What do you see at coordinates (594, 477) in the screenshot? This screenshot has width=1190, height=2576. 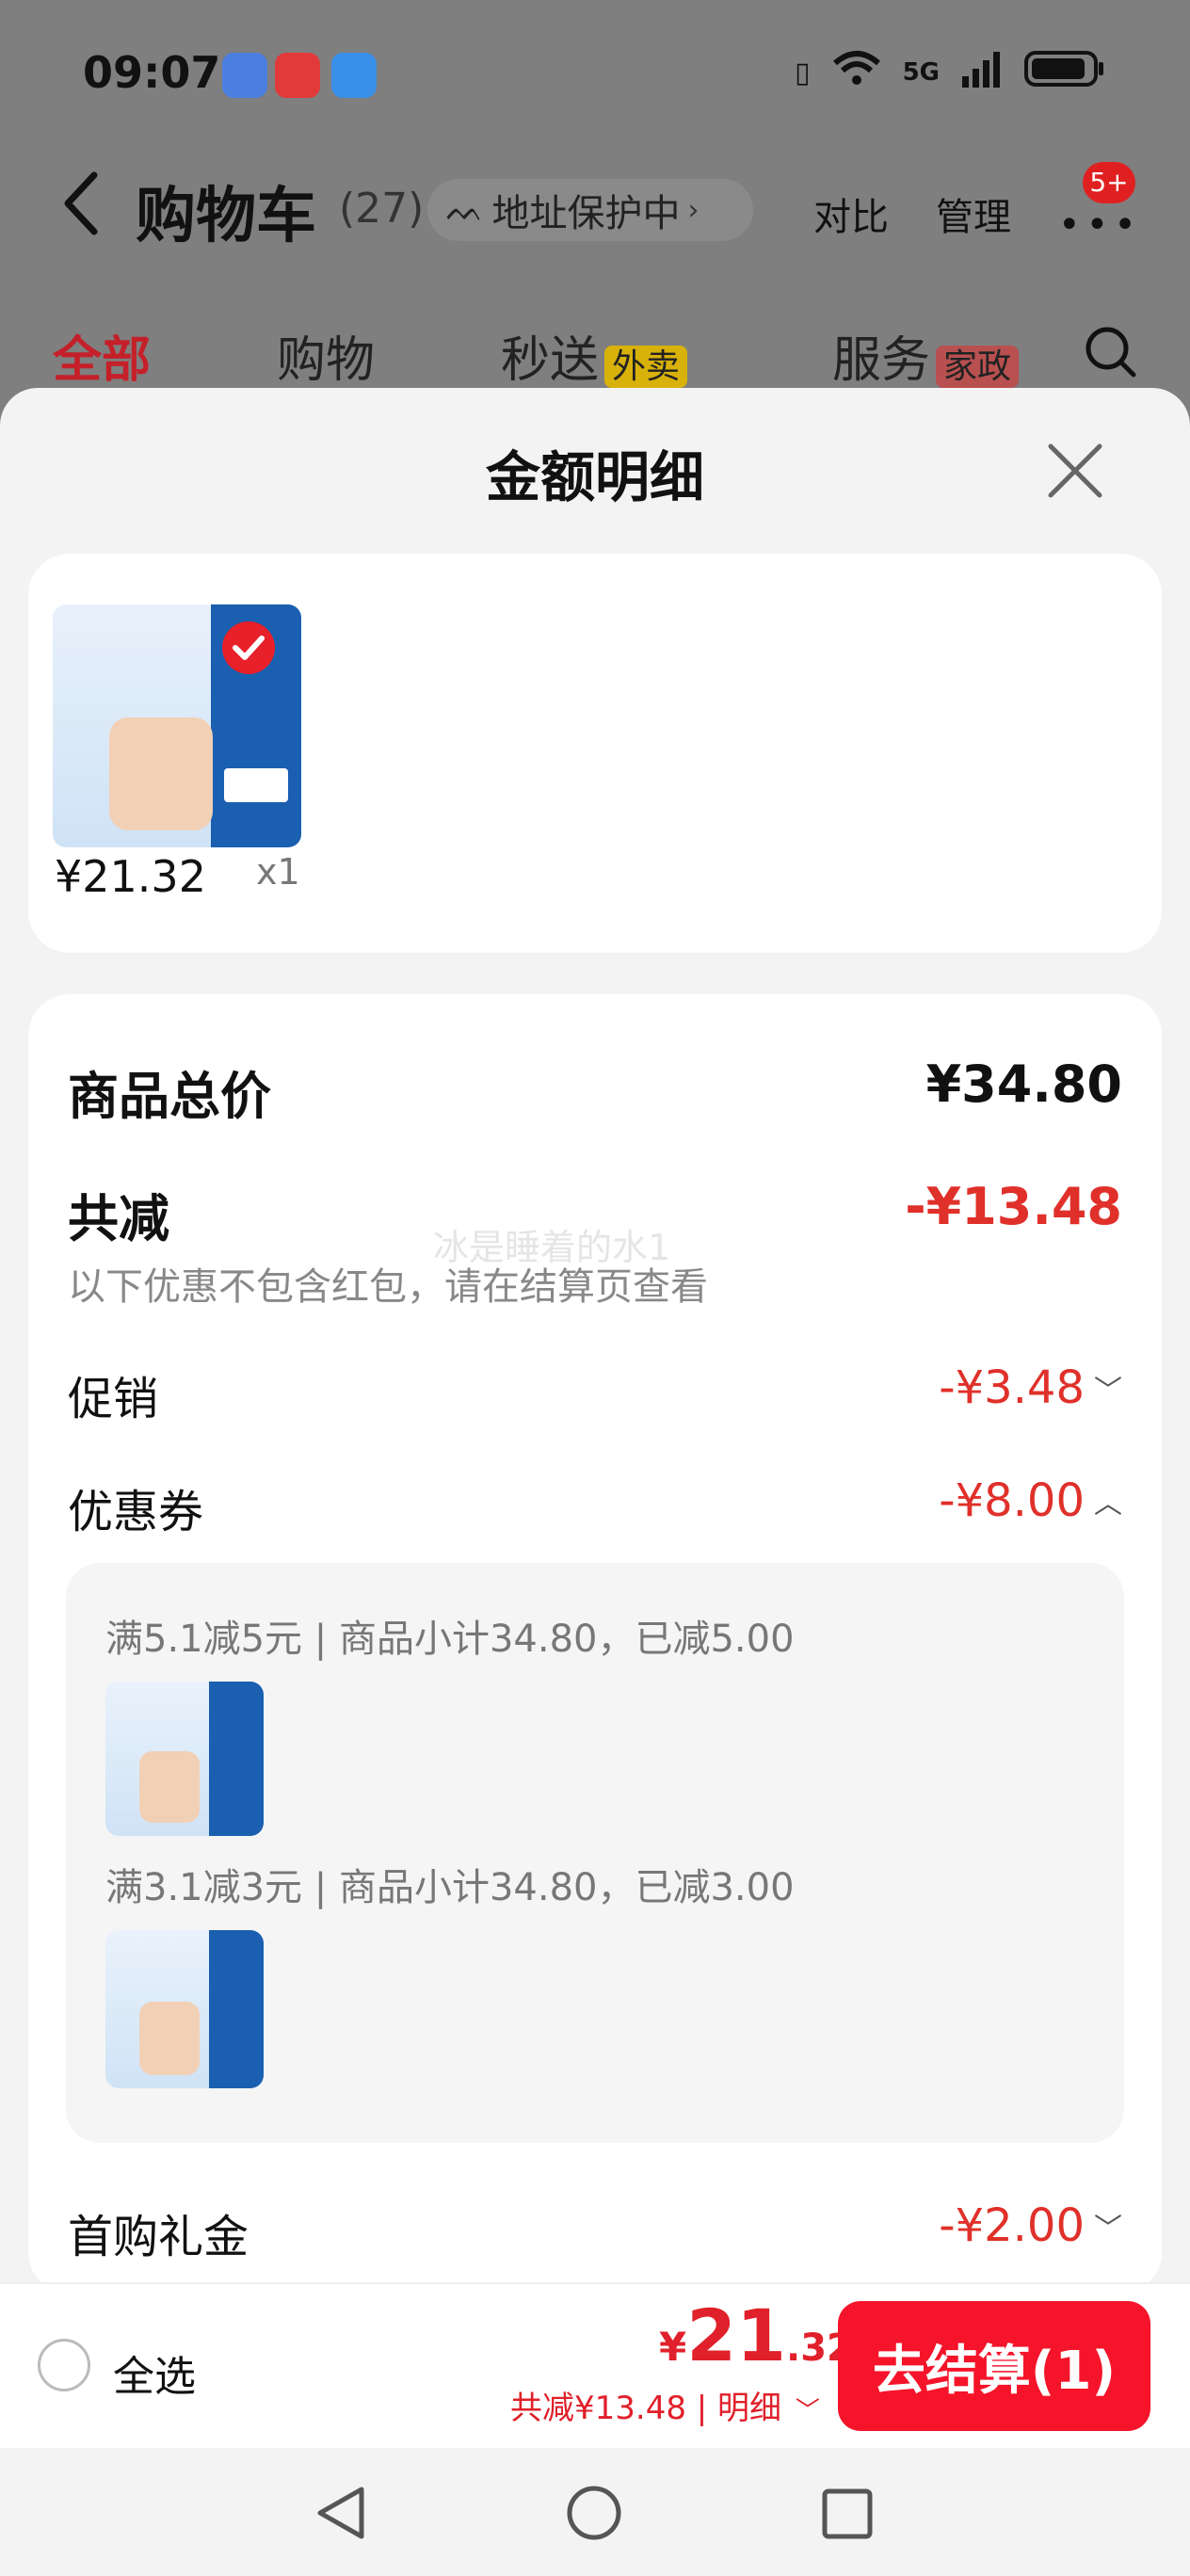 I see `sheet-title: 金额明细` at bounding box center [594, 477].